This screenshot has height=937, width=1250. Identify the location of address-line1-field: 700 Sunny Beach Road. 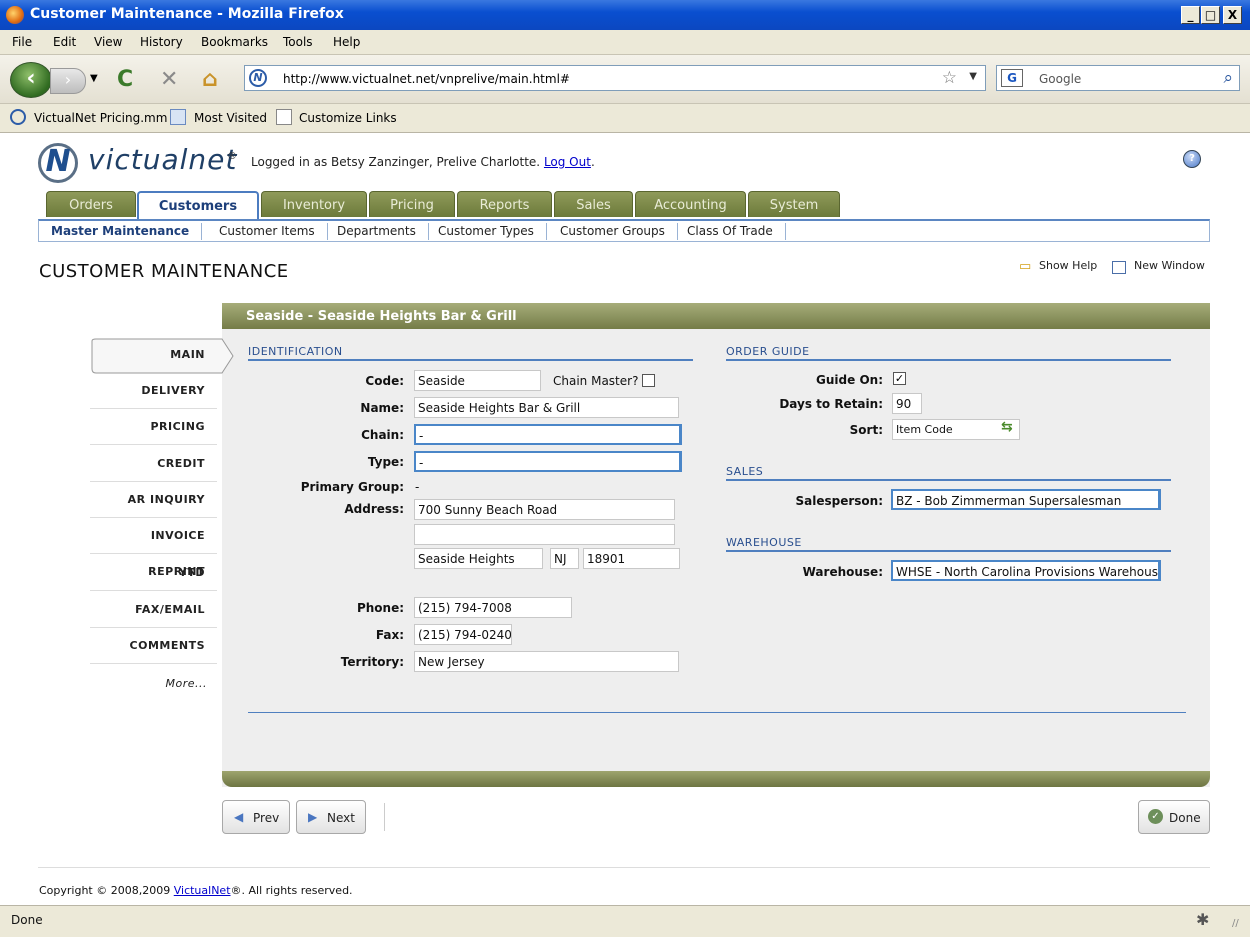
(544, 509).